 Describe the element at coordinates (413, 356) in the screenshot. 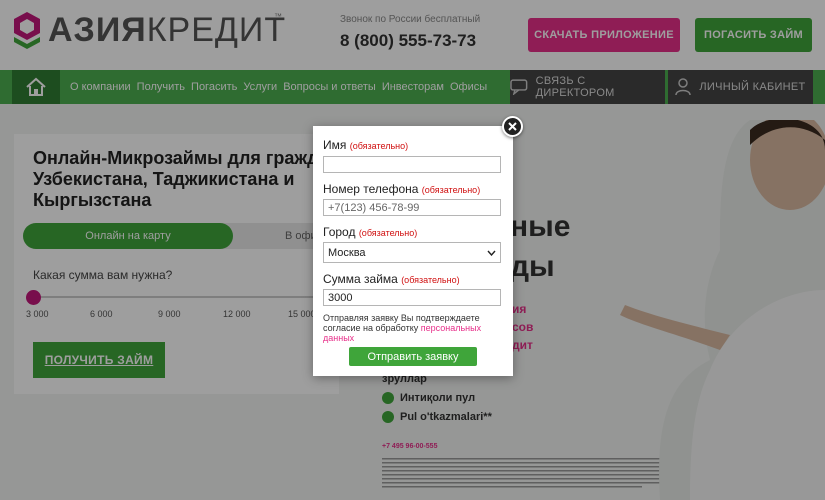

I see `submit-application-button: Отправить заявку` at that location.